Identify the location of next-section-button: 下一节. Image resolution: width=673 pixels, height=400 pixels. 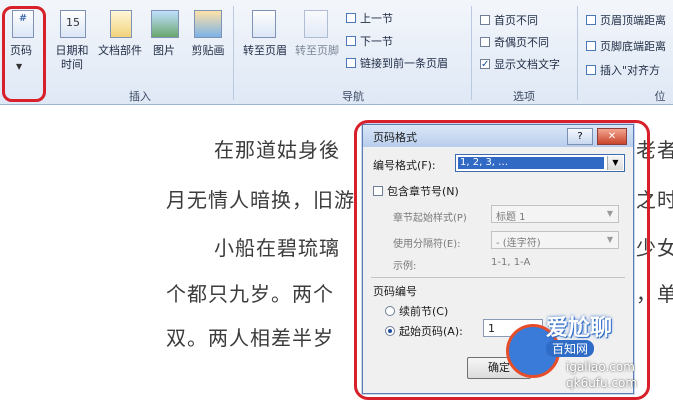
(369, 41).